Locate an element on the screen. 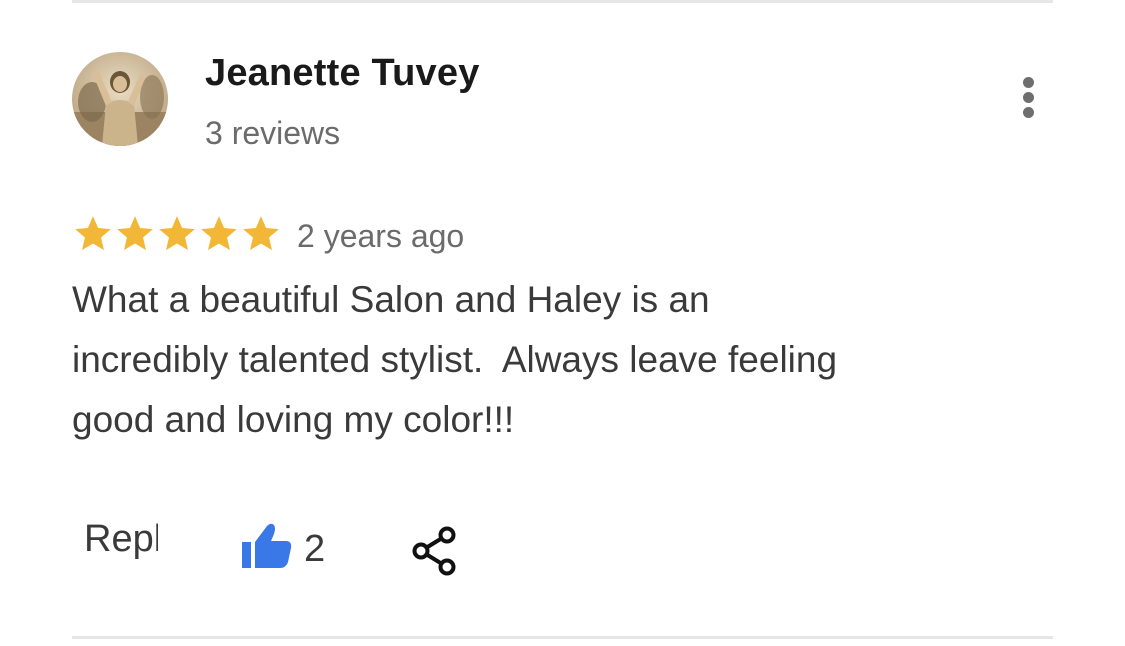  star-rating is located at coordinates (177, 234).